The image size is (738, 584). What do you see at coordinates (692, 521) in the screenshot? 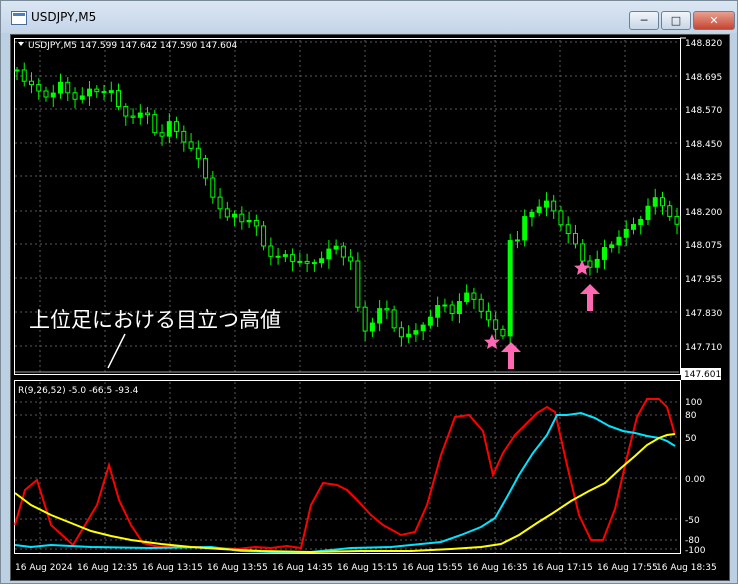
I see `scale-label: -50` at bounding box center [692, 521].